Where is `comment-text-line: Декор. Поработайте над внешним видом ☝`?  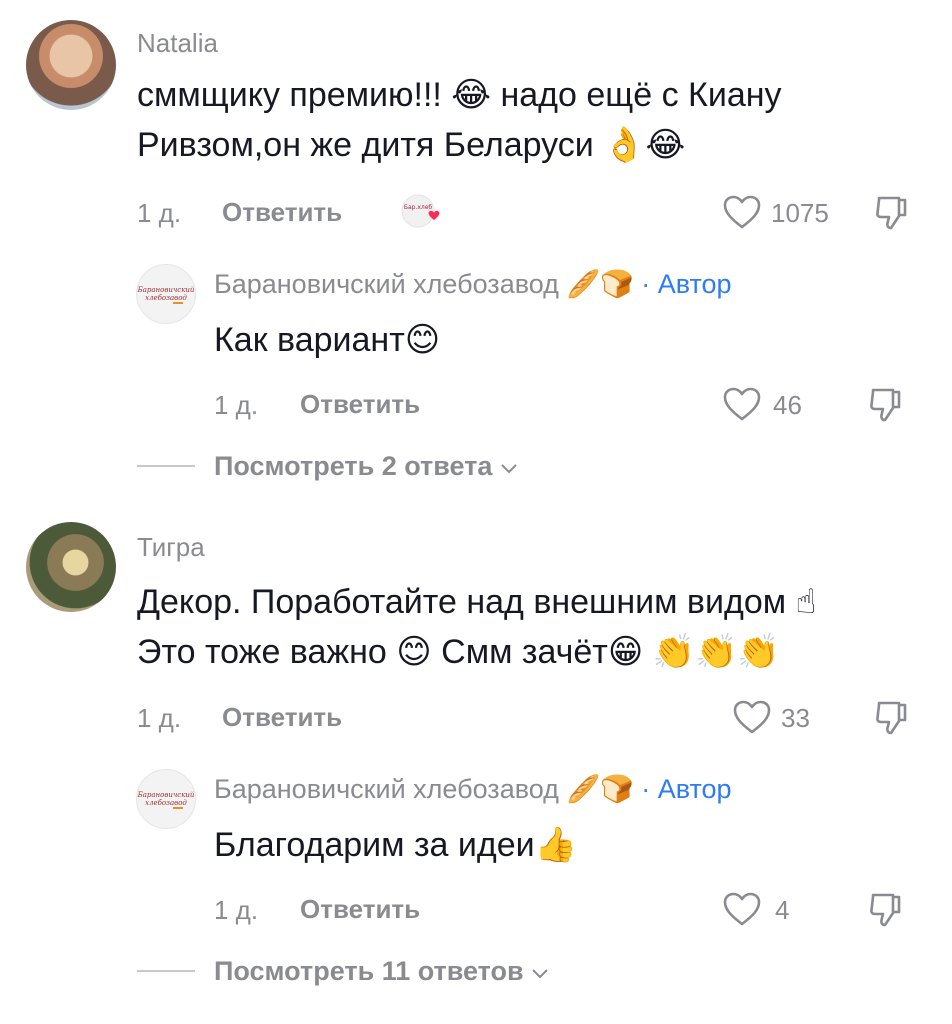 comment-text-line: Декор. Поработайте над внешним видом ☝ is located at coordinates (477, 602).